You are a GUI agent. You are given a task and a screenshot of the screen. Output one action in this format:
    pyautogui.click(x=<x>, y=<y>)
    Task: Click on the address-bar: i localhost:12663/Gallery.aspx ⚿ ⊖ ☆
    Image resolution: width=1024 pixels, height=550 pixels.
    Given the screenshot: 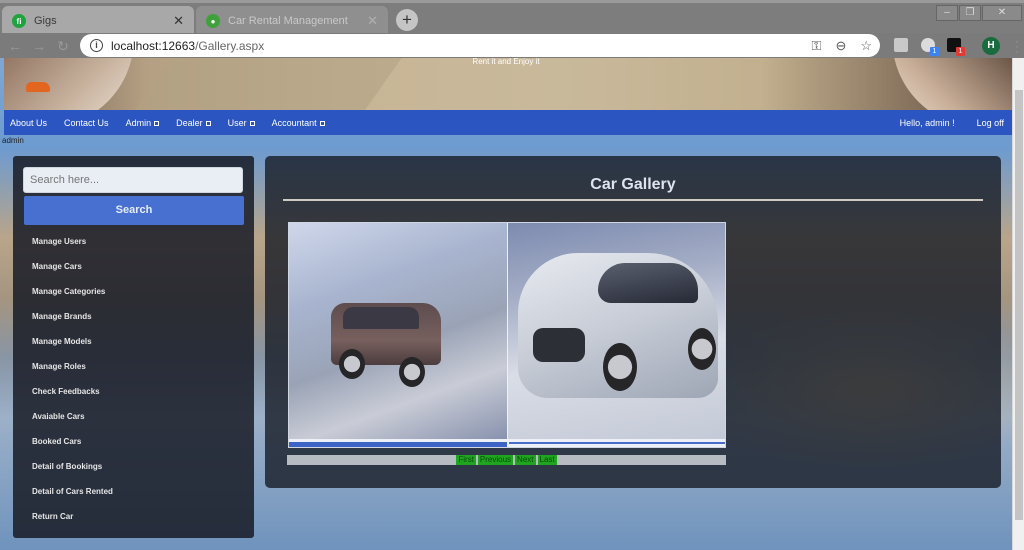 What is the action you would take?
    pyautogui.click(x=480, y=45)
    